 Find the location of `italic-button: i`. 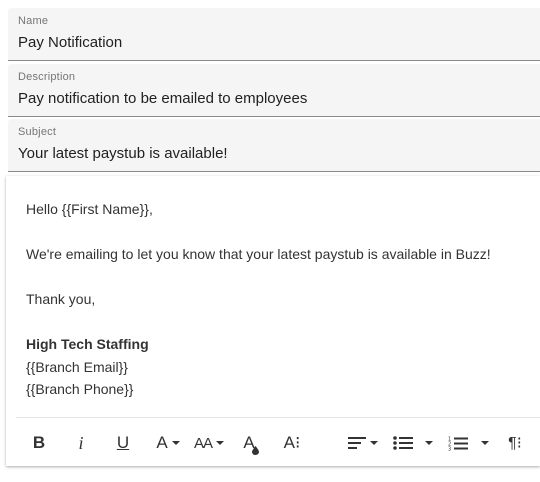

italic-button: i is located at coordinates (81, 443).